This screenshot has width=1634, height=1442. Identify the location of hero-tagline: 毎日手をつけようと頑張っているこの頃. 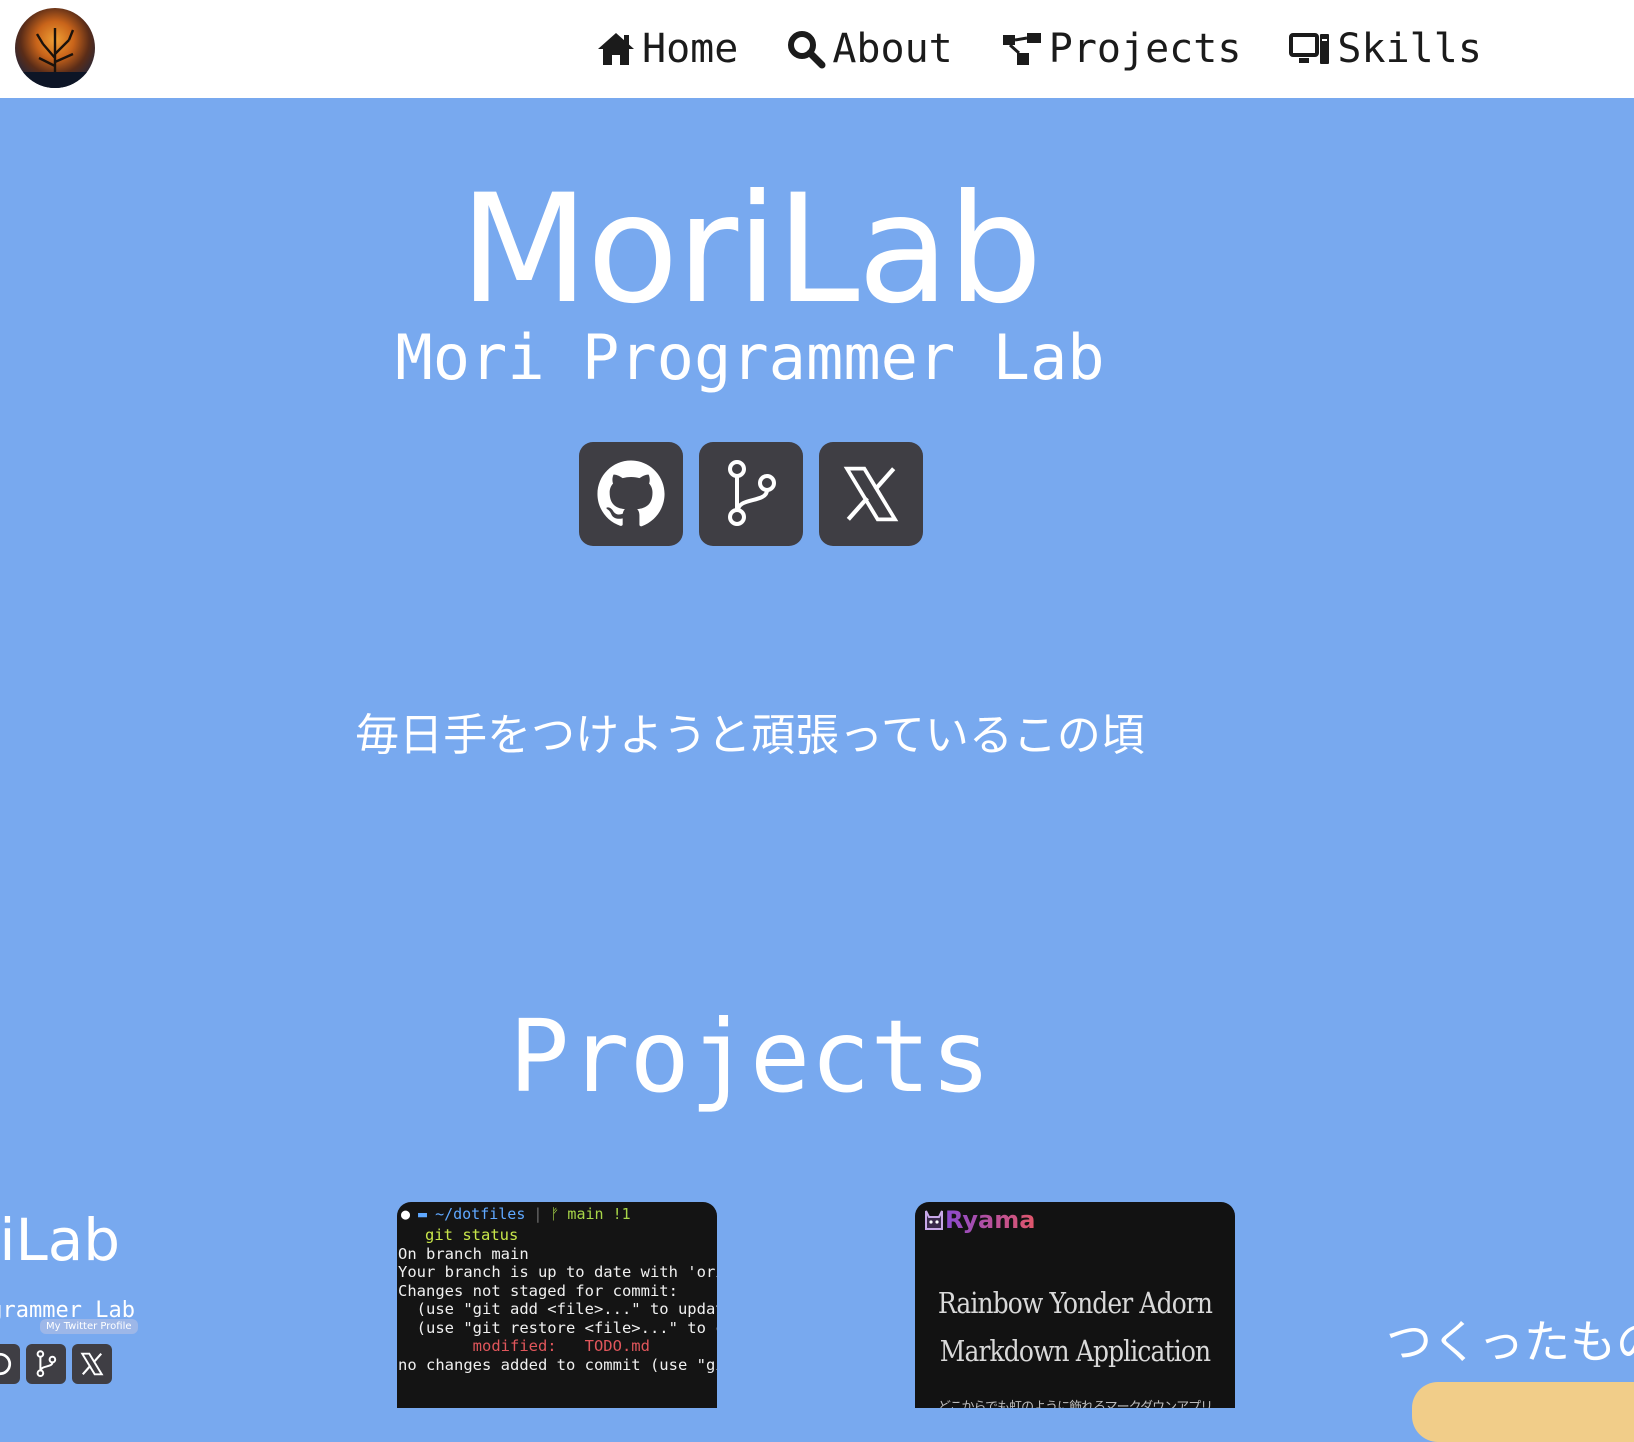
(750, 735).